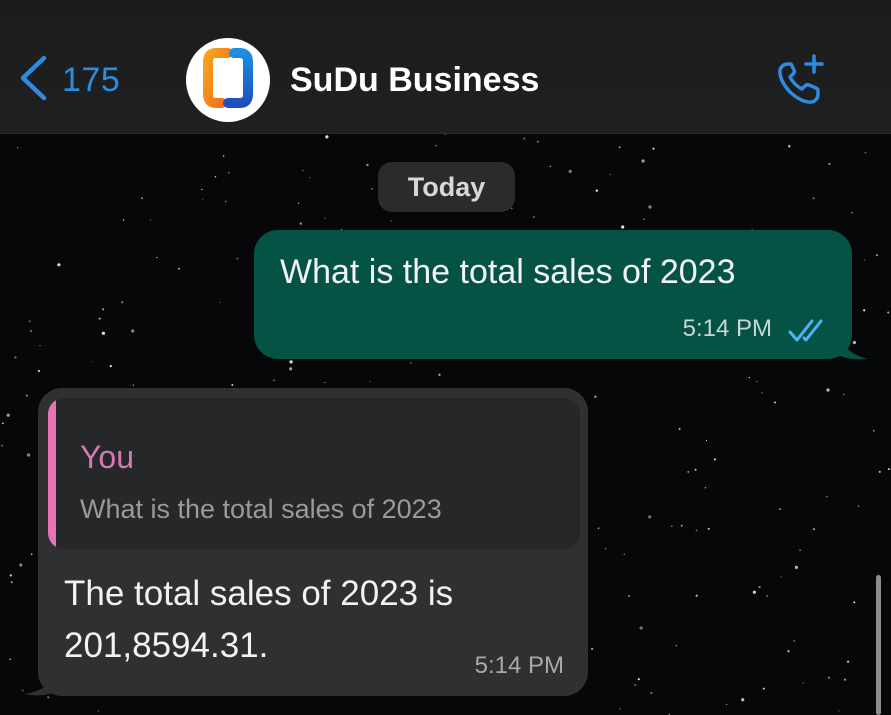 This screenshot has width=891, height=715. I want to click on unread-count: 175, so click(91, 79).